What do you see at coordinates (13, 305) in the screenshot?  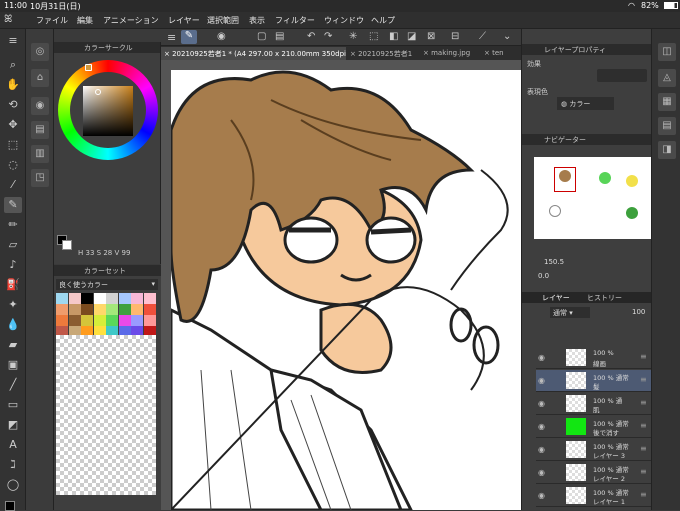 I see `decoration-icon: ✦` at bounding box center [13, 305].